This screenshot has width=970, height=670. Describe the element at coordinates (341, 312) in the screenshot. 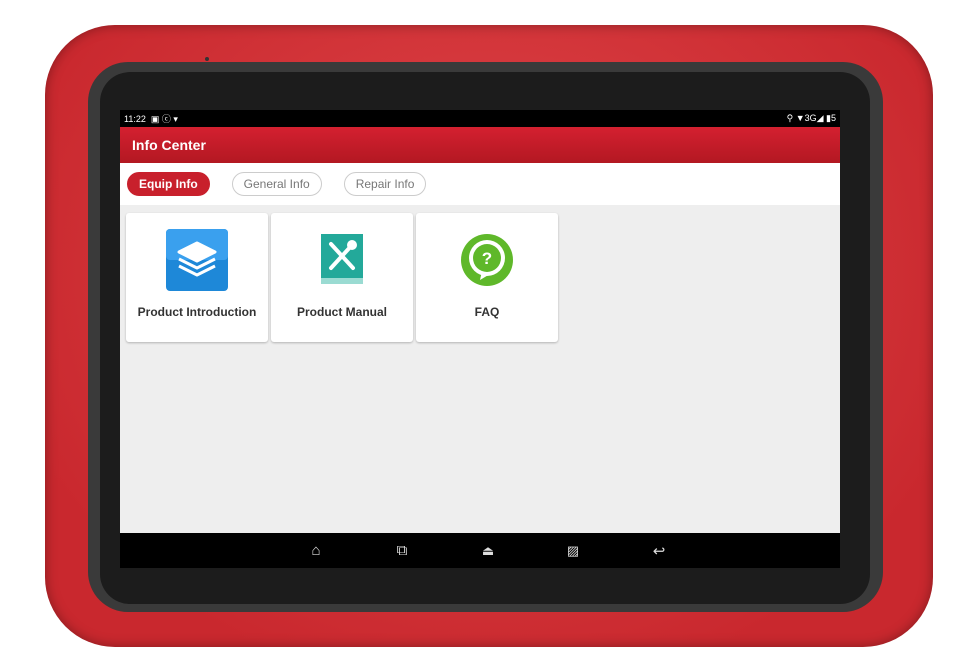

I see `card-label: Product Manual` at that location.